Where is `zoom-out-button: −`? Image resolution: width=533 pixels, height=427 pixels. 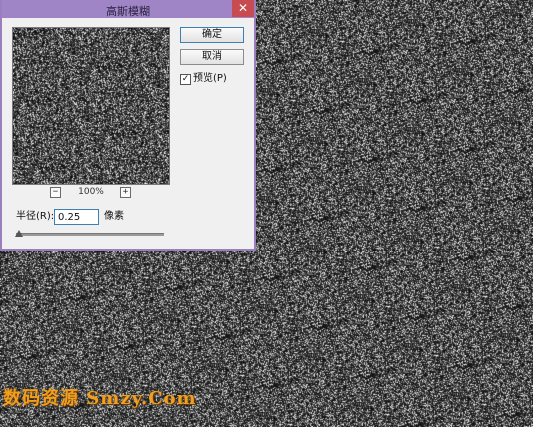
zoom-out-button: − is located at coordinates (55, 192).